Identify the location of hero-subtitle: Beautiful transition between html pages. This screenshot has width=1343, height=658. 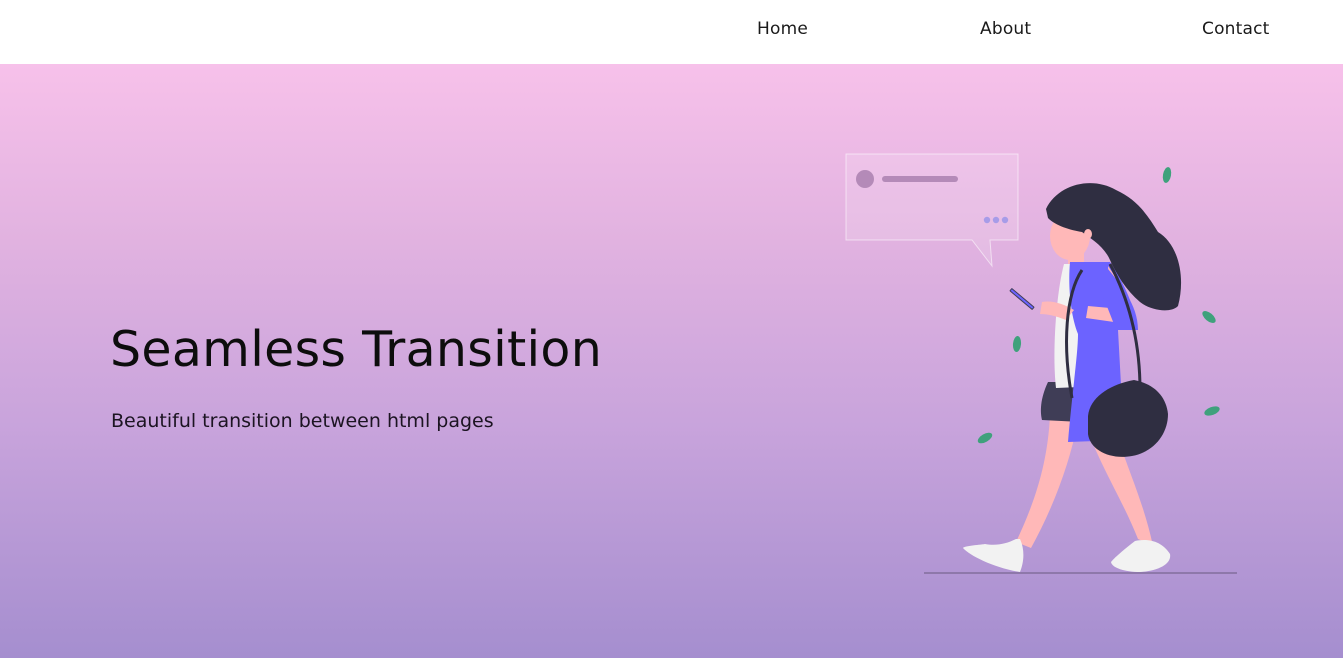
(302, 421).